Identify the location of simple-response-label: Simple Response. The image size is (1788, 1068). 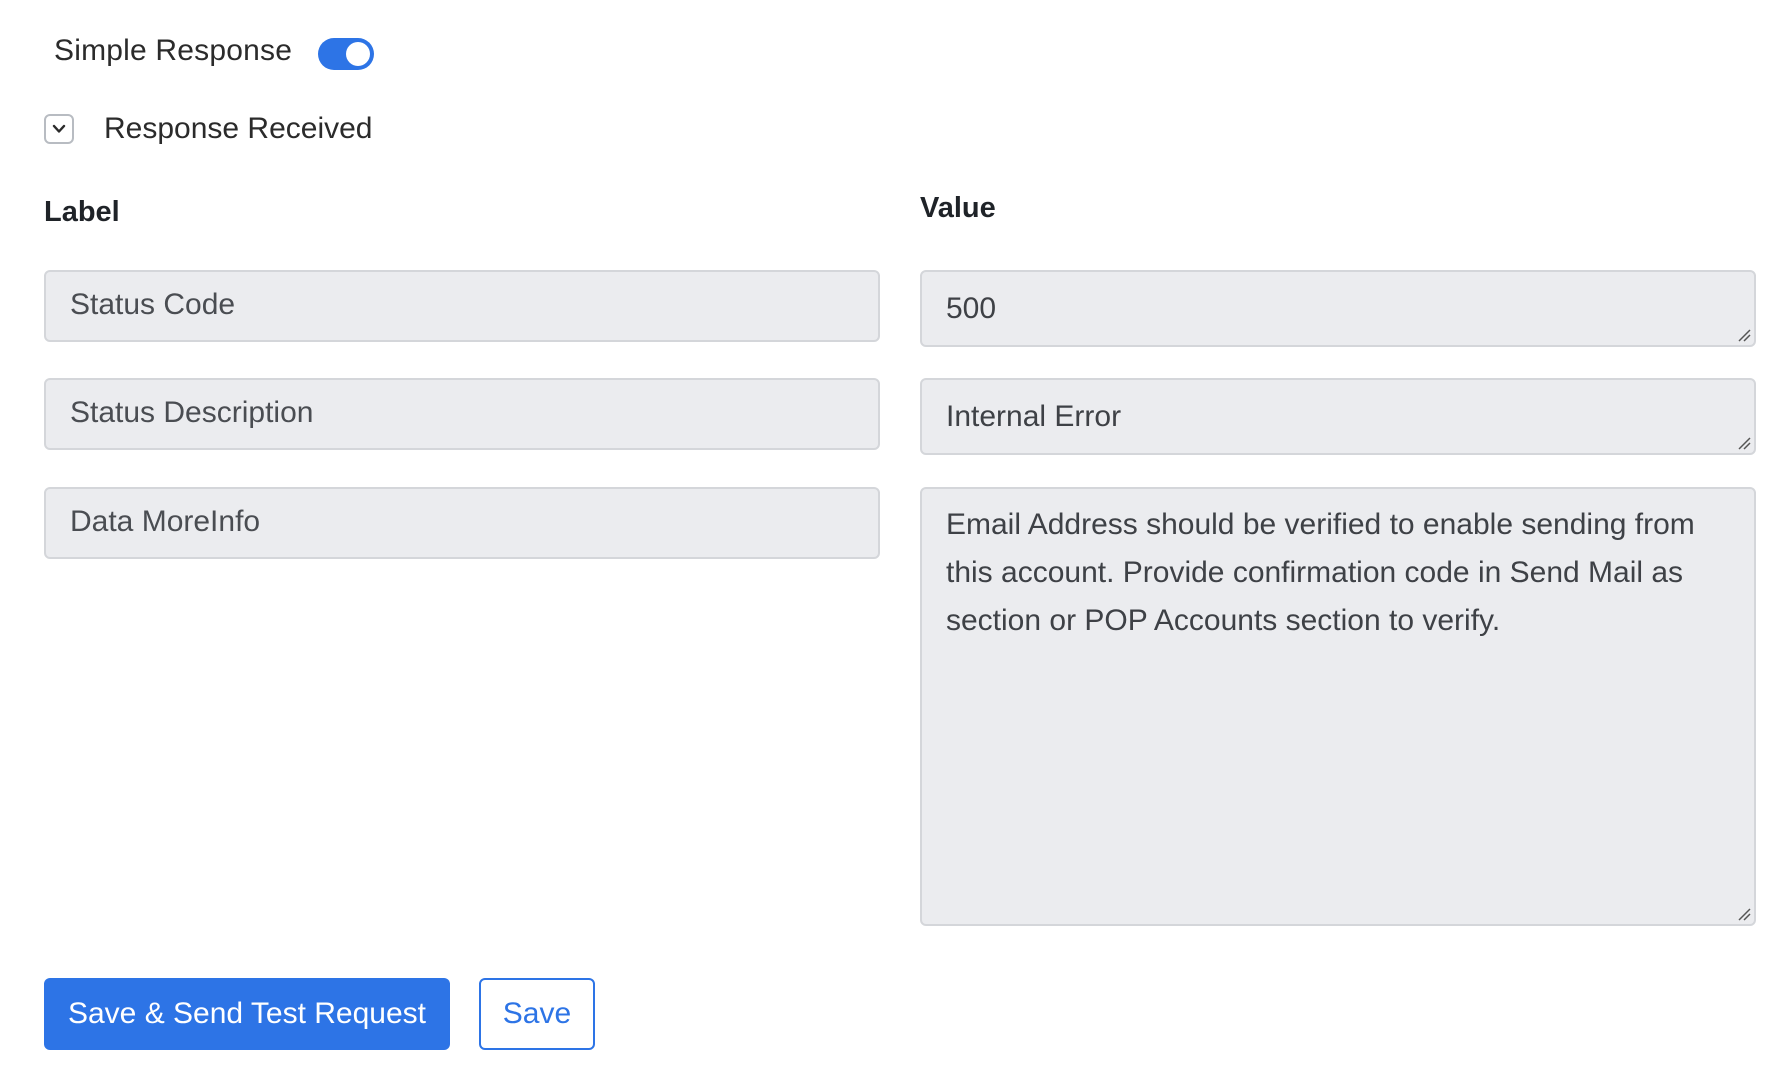
(173, 50).